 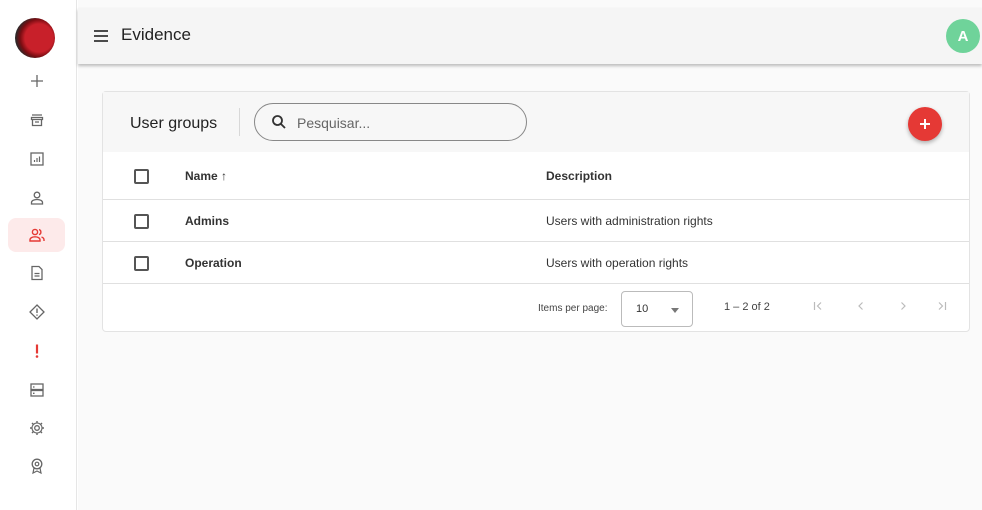 I want to click on sidebar-item-user-groups, so click(x=36, y=235).